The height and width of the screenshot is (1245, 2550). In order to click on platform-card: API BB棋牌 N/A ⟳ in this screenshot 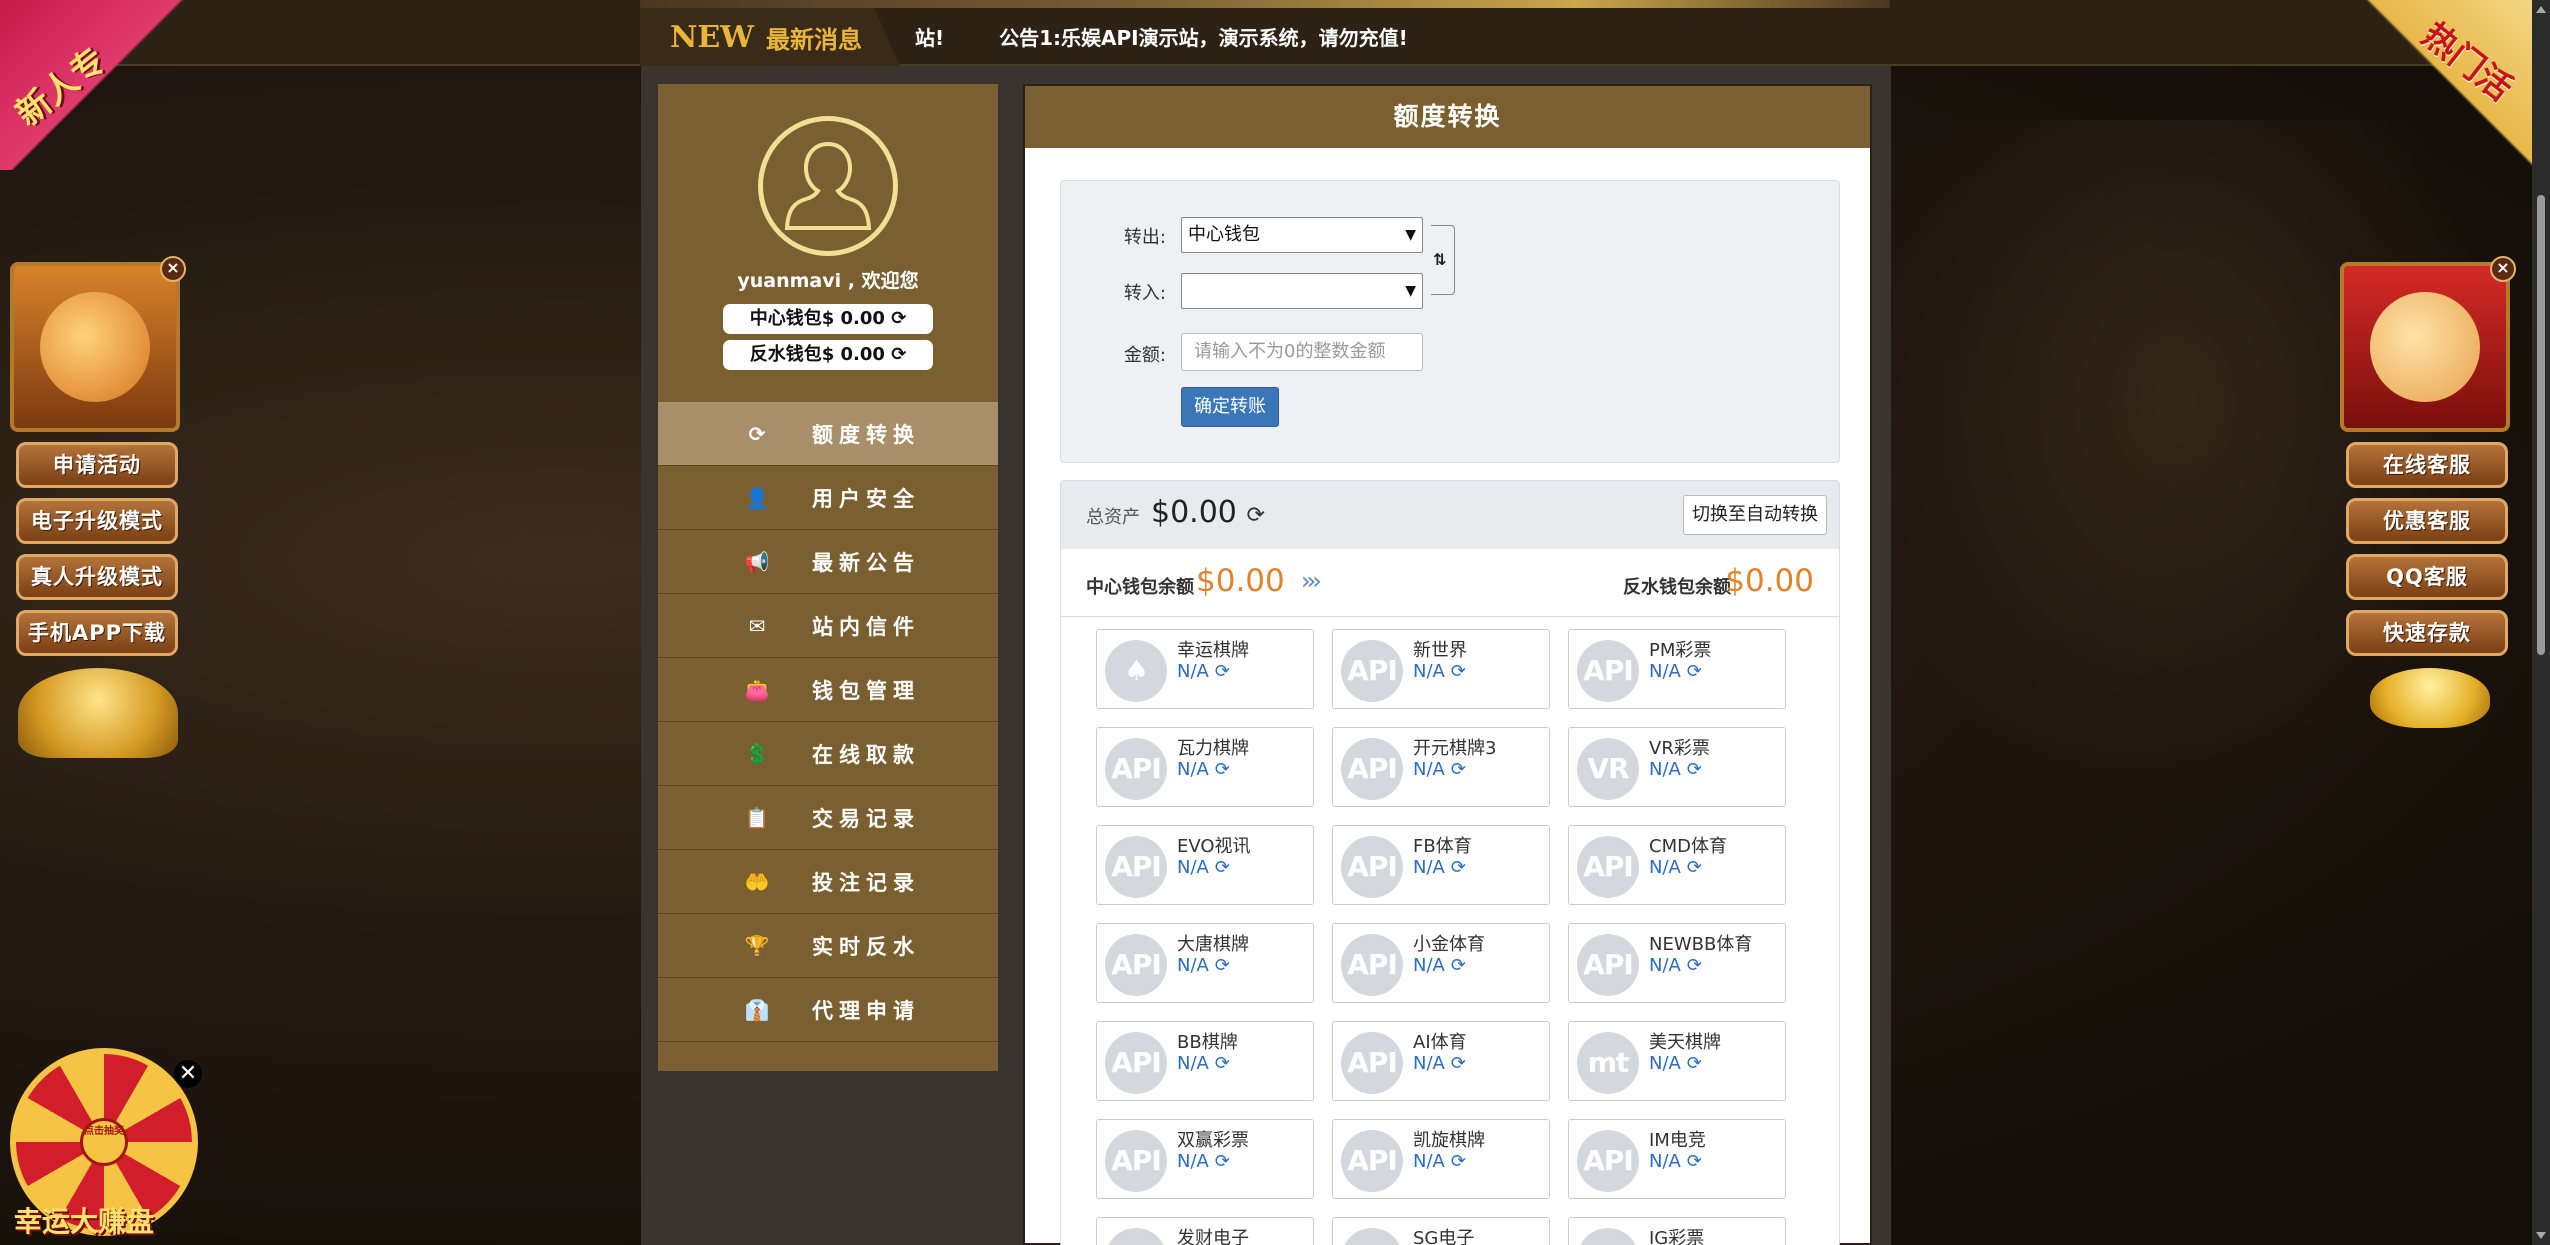, I will do `click(1205, 1061)`.